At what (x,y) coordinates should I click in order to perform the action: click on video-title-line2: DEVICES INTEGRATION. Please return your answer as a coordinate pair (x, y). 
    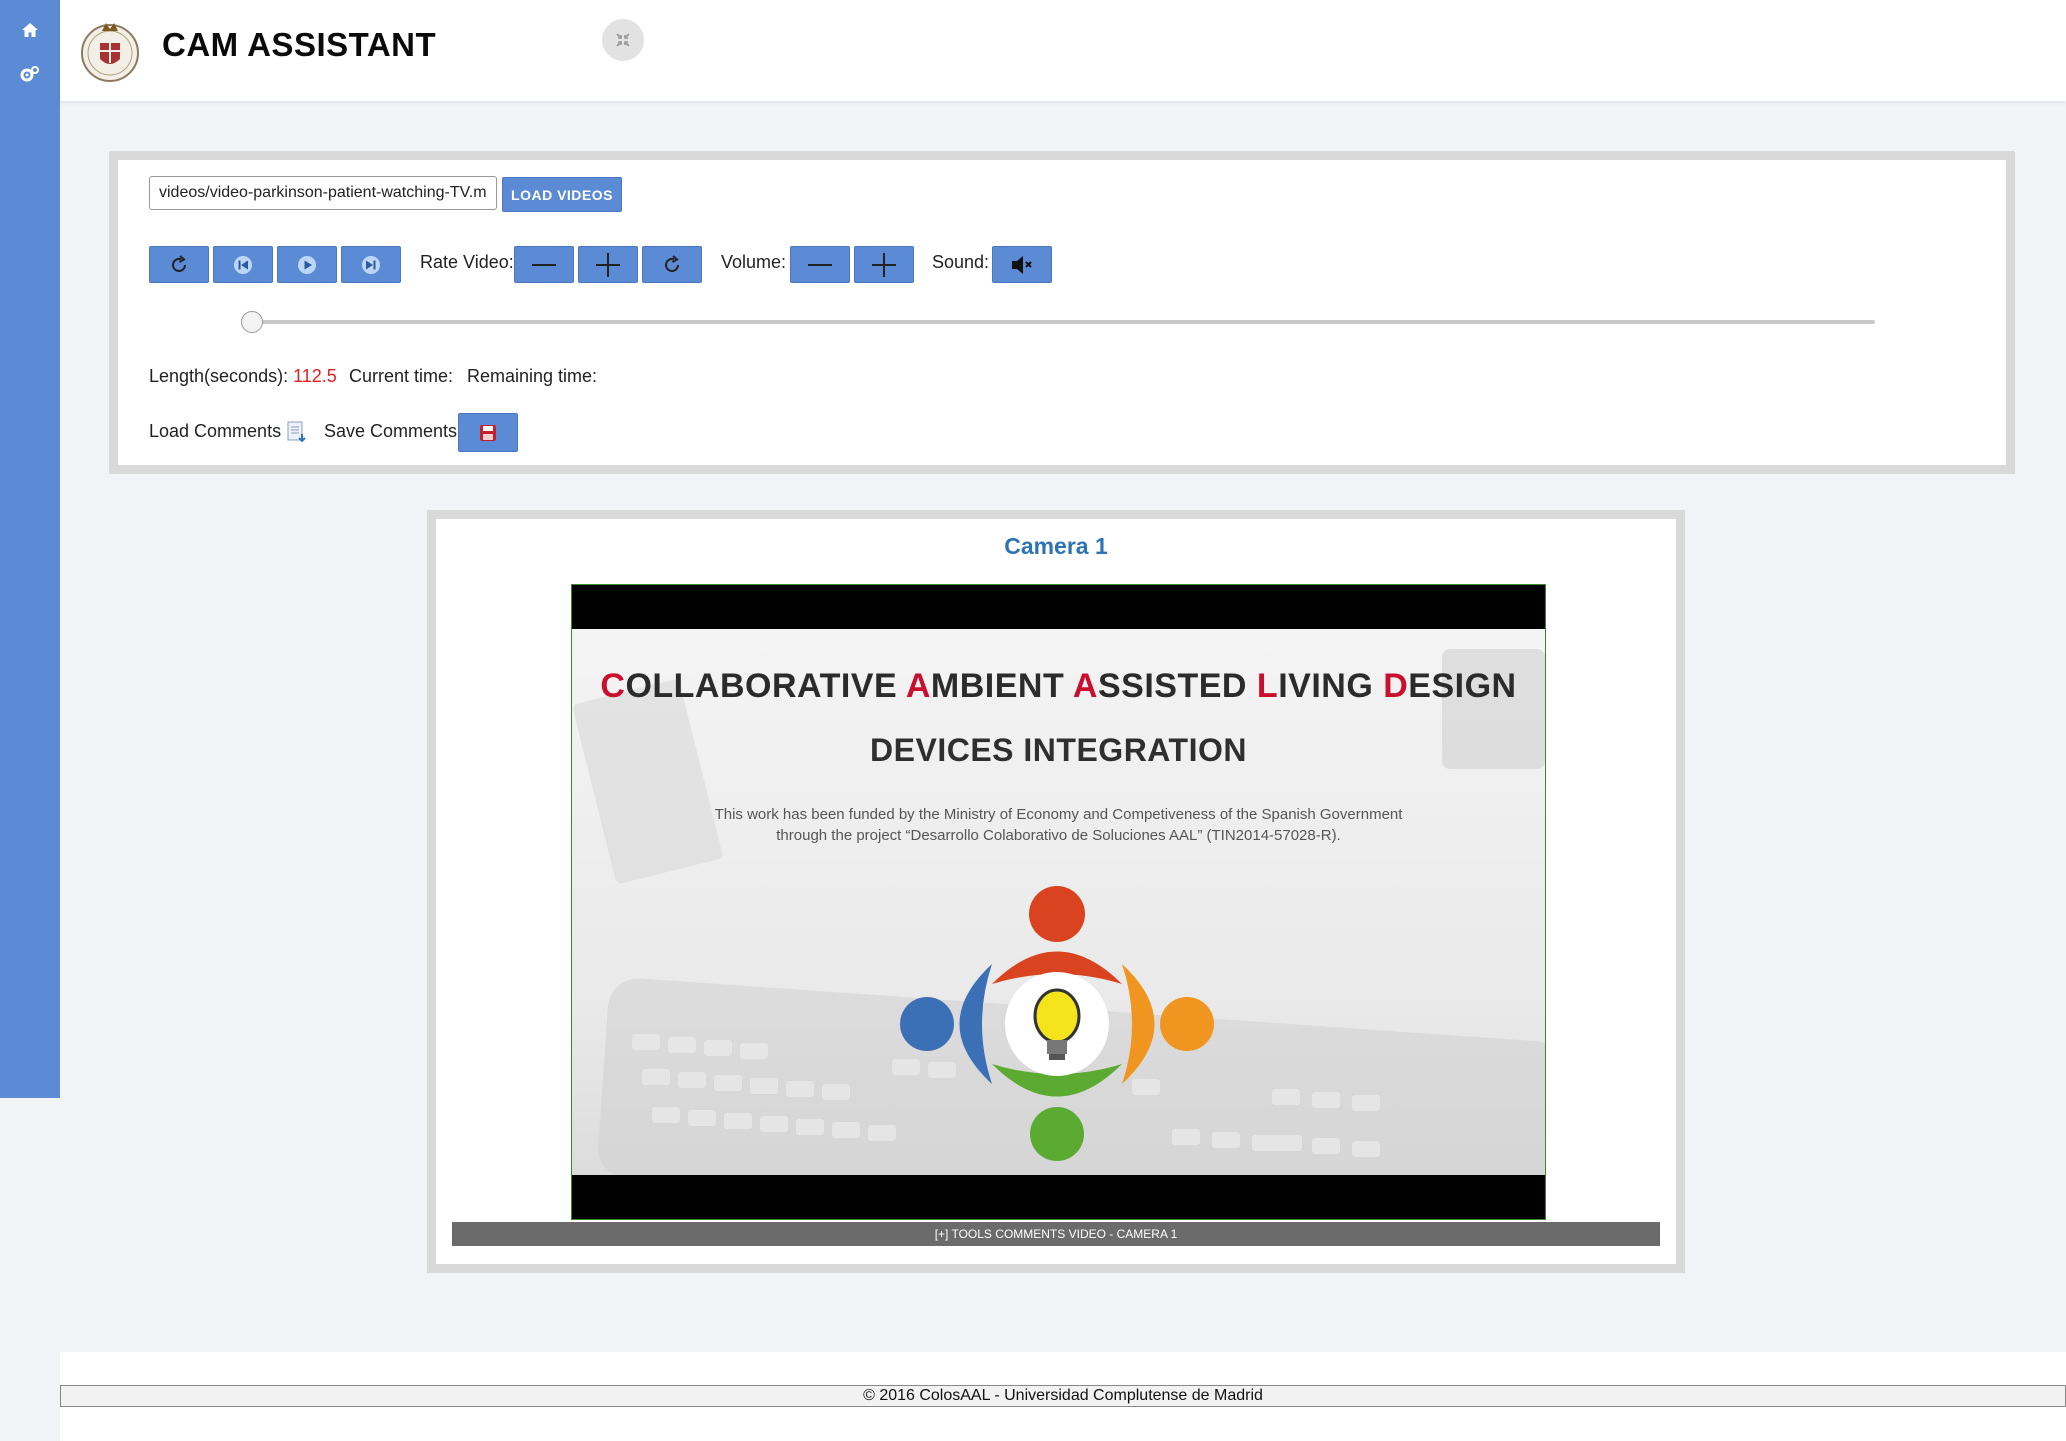
    Looking at the image, I should click on (1058, 750).